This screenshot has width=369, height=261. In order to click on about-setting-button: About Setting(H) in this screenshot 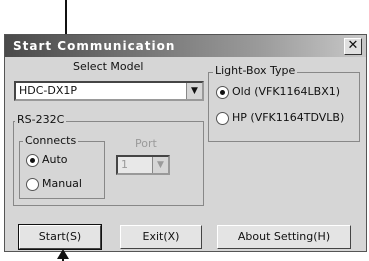, I will do `click(284, 237)`.